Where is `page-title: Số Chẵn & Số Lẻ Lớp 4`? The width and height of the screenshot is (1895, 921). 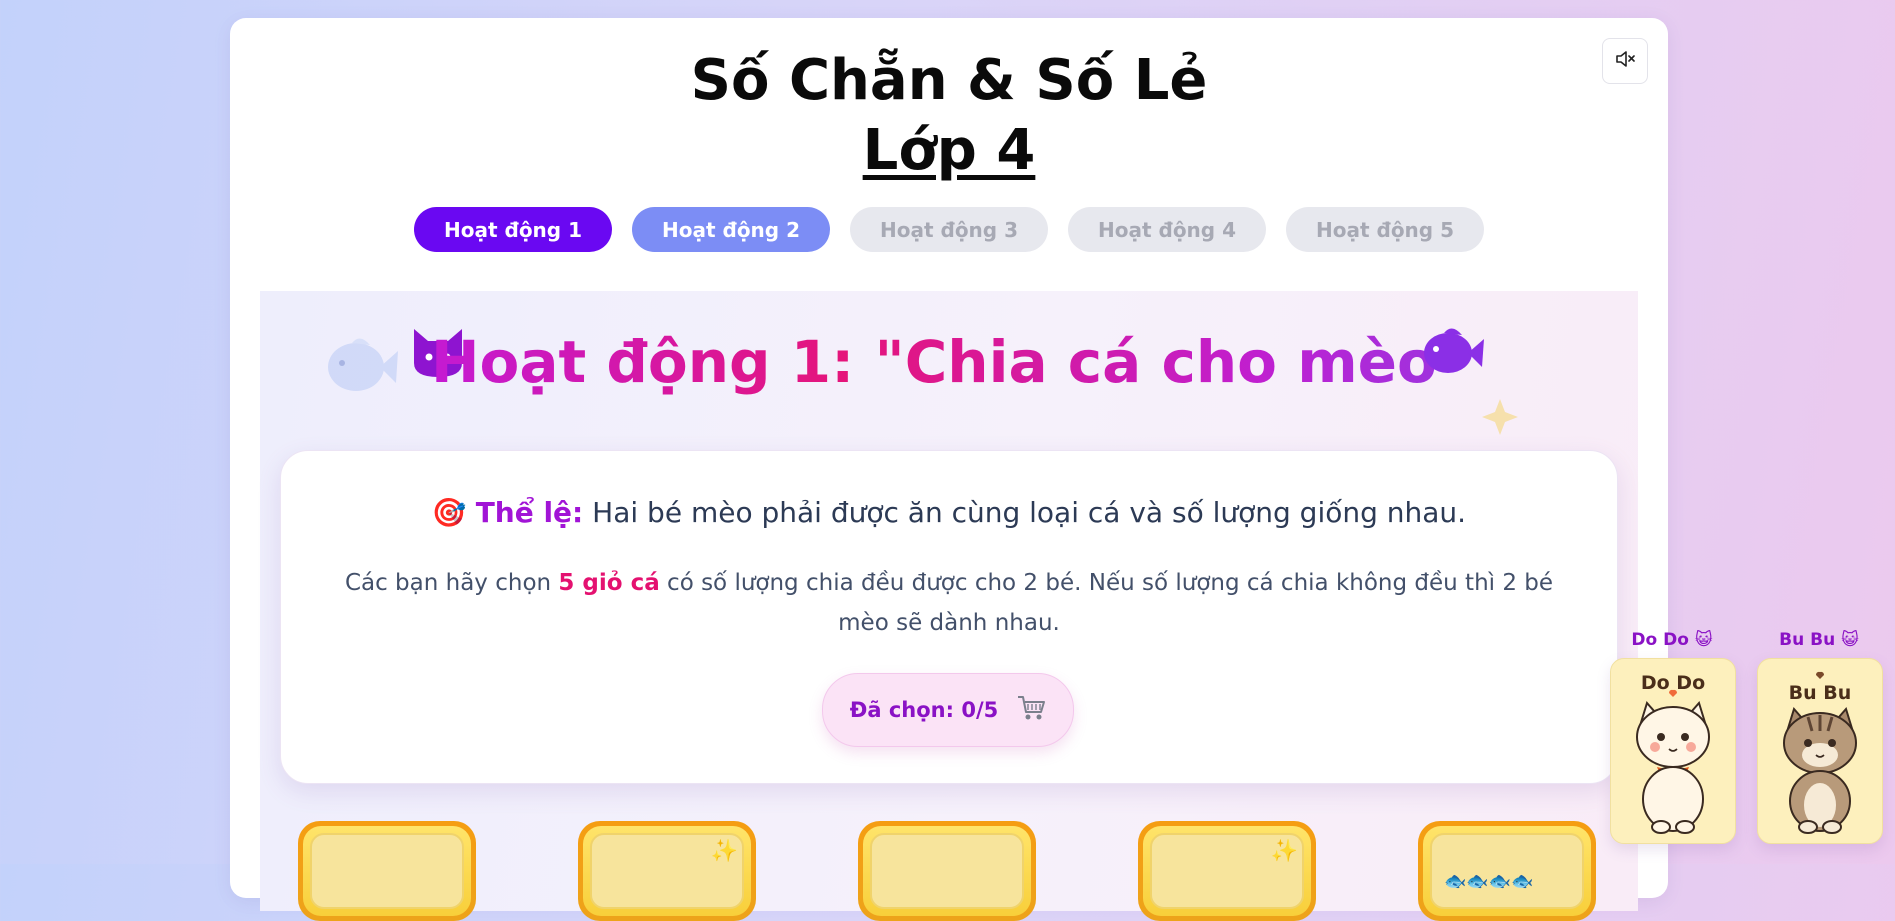 page-title: Số Chẵn & Số Lẻ Lớp 4 is located at coordinates (949, 116).